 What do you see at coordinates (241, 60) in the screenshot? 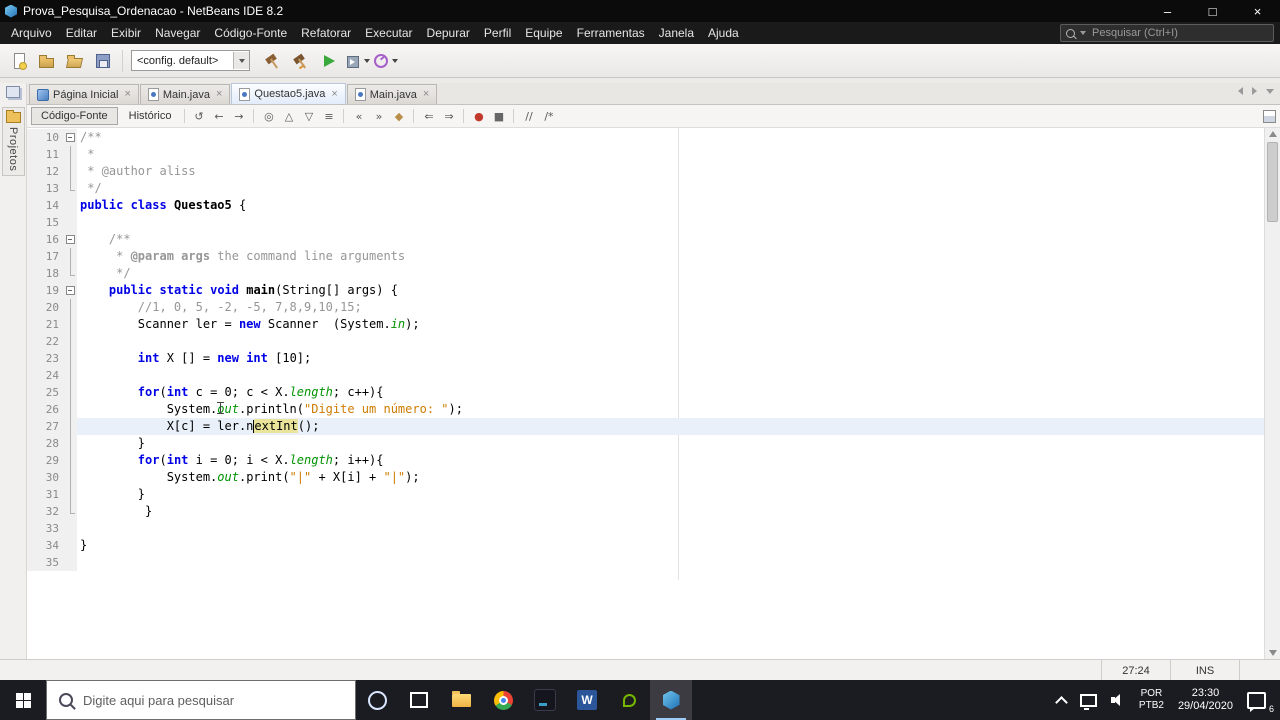
I see `config-combobox-arrow-icon` at bounding box center [241, 60].